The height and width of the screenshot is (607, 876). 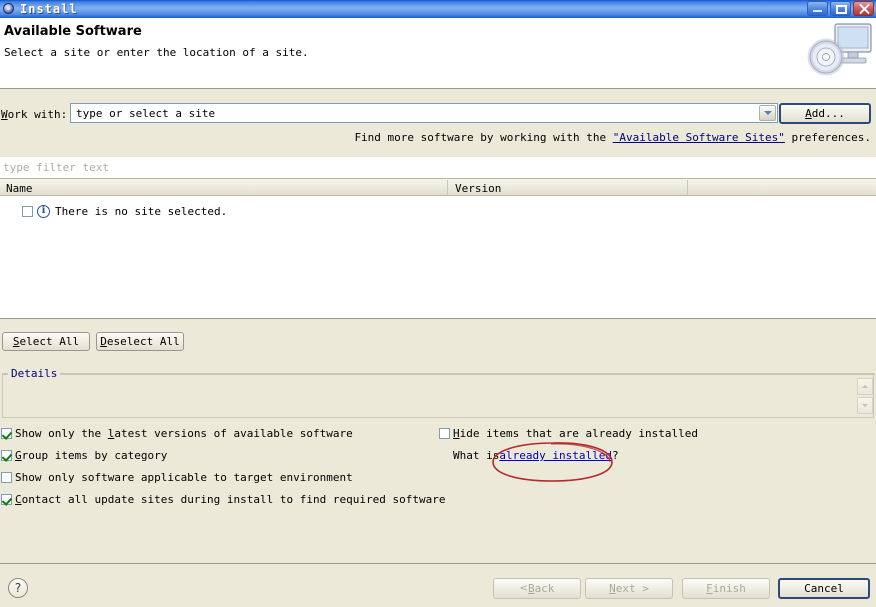 I want to click on what-is-already-installed-text: What is already installed?, so click(x=536, y=455).